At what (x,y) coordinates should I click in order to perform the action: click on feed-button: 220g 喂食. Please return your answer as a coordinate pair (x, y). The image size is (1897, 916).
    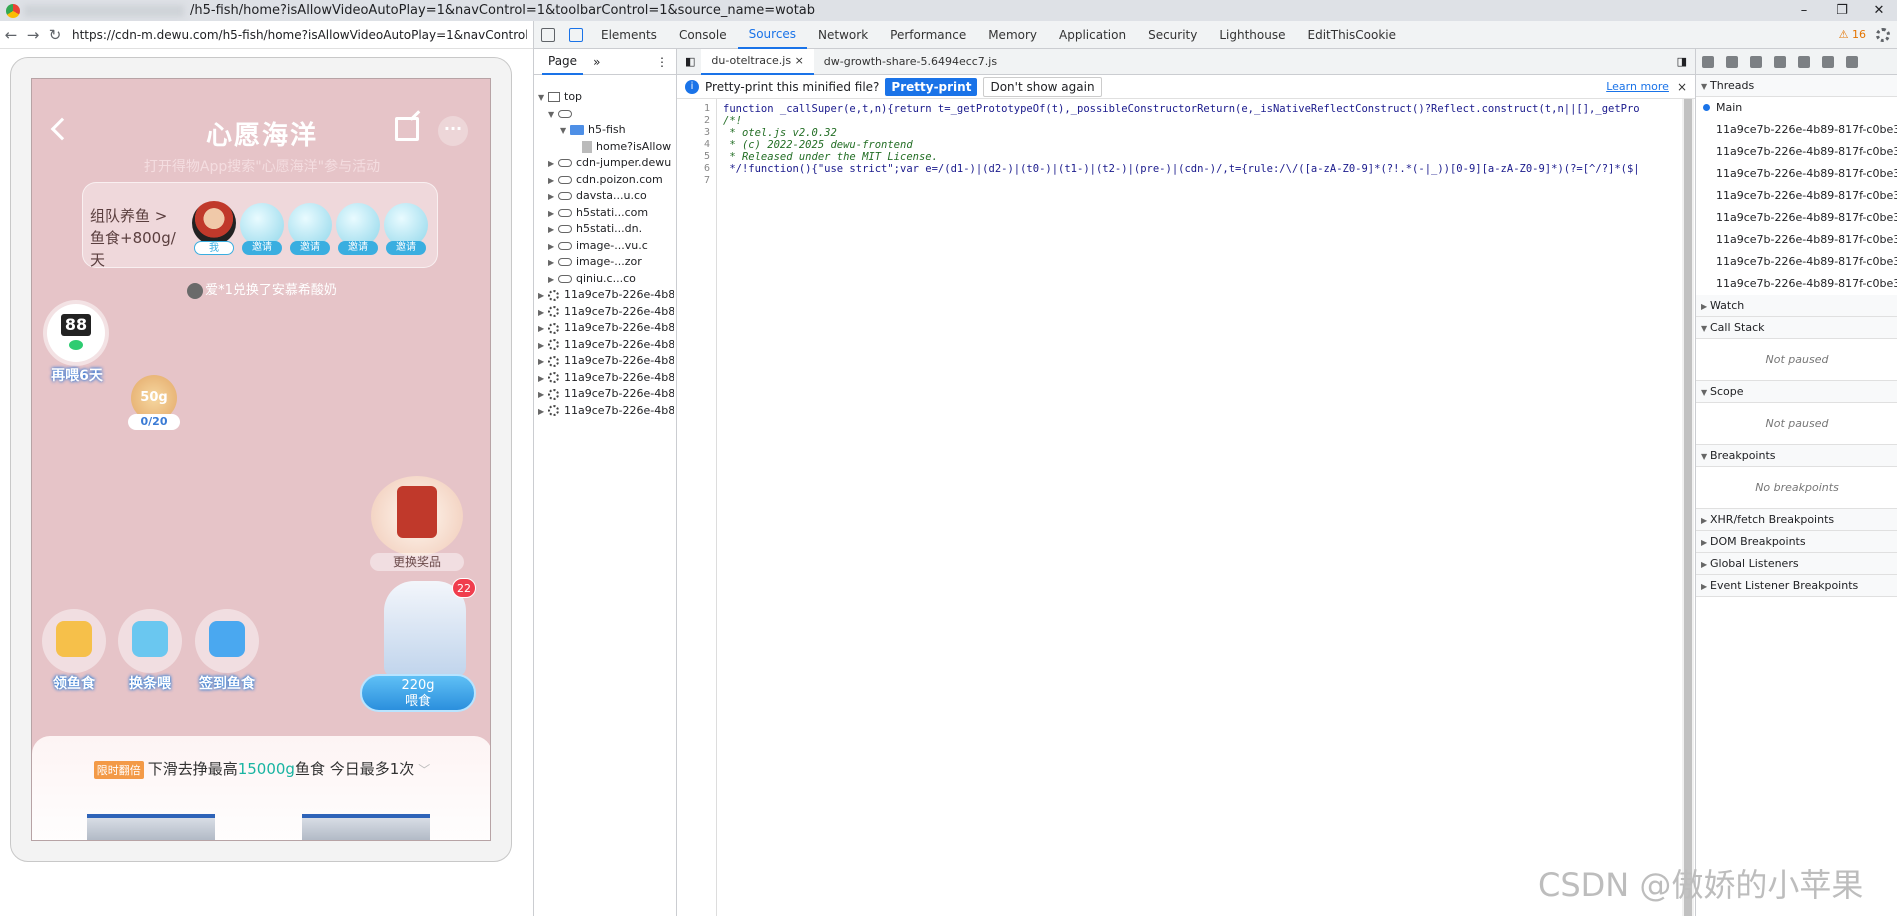
    Looking at the image, I should click on (418, 693).